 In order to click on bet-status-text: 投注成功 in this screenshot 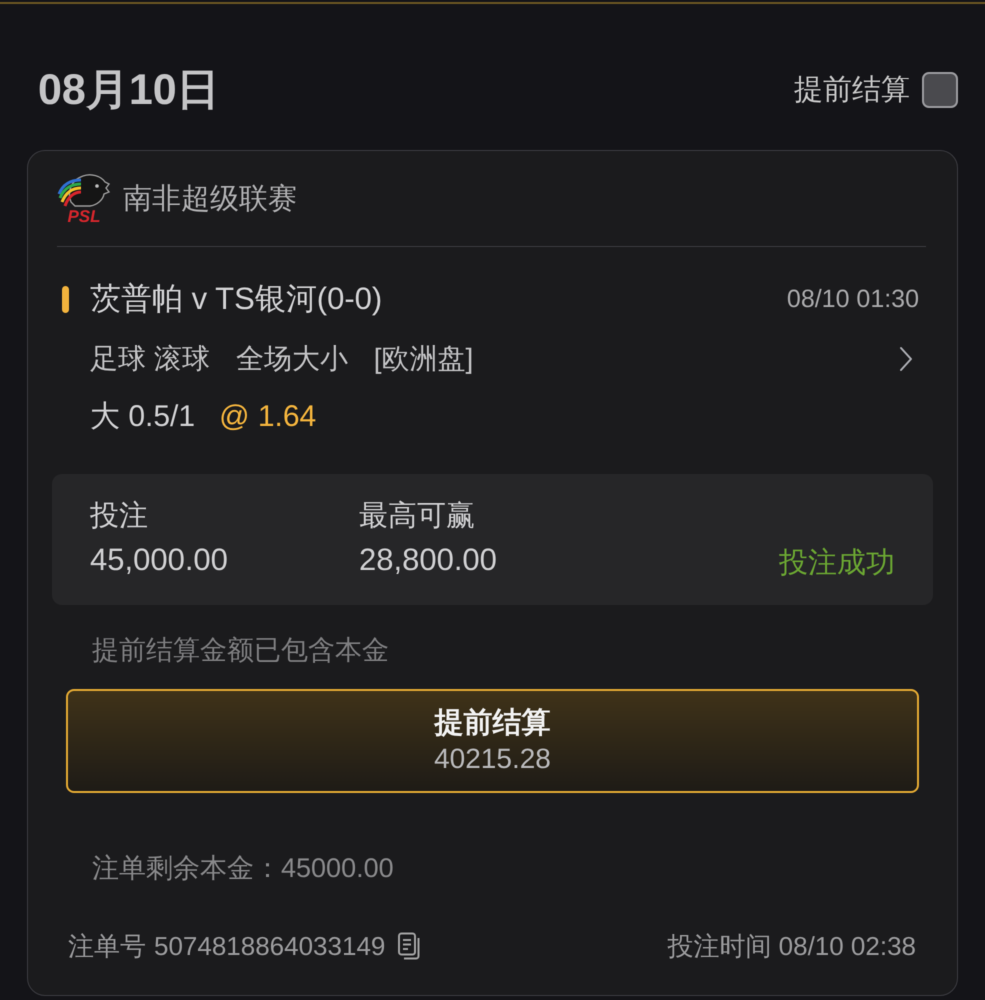, I will do `click(837, 563)`.